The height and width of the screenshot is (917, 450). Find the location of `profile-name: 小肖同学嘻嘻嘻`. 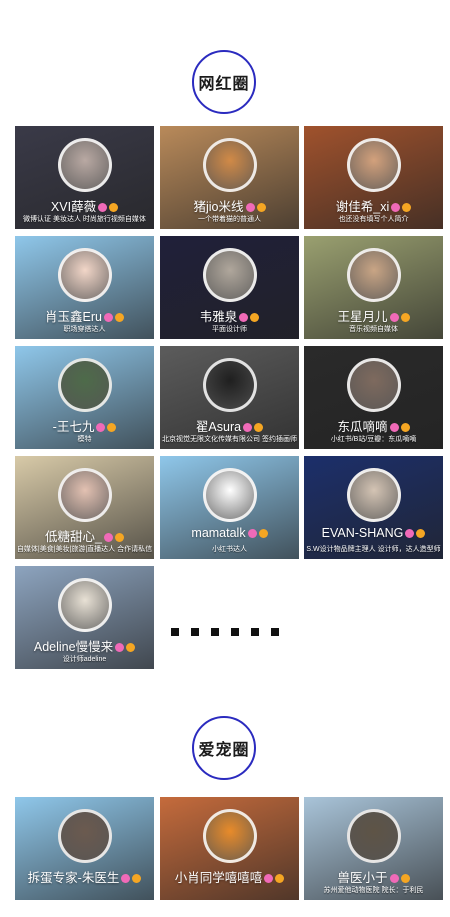

profile-name: 小肖同学嘻嘻嘻 is located at coordinates (229, 876).